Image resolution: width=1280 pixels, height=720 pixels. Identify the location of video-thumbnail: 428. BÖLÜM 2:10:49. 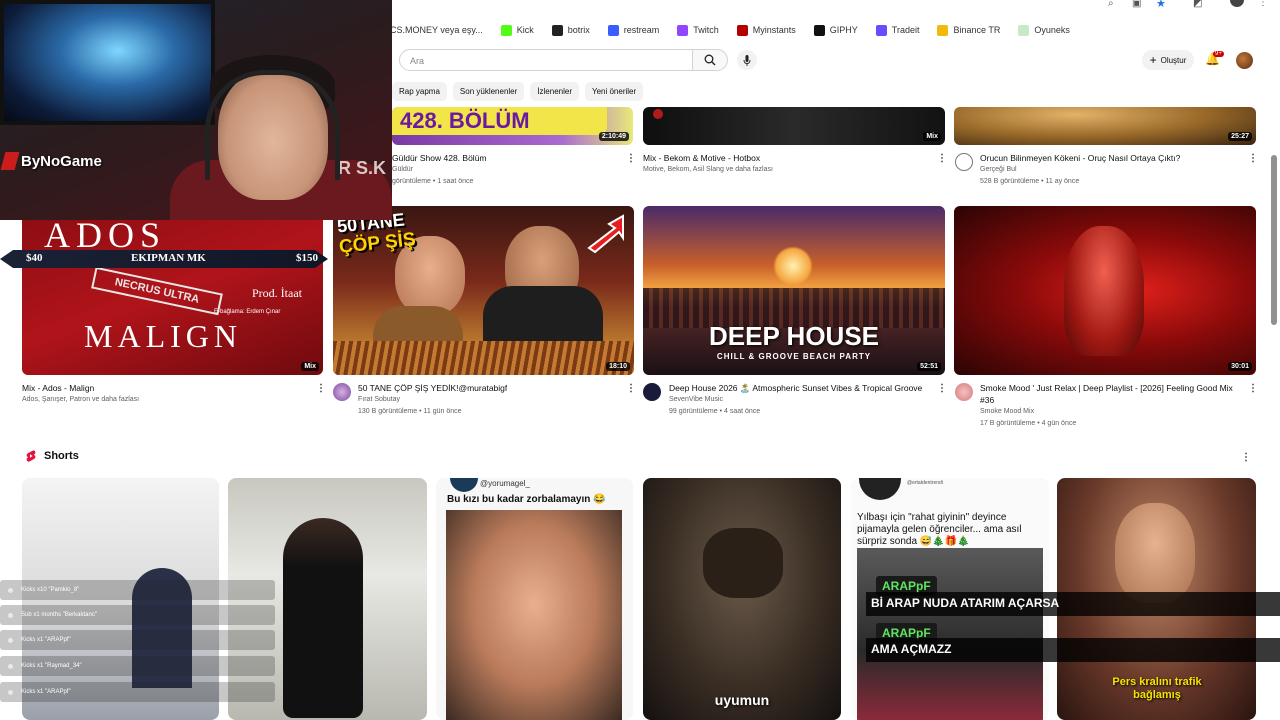
(512, 126).